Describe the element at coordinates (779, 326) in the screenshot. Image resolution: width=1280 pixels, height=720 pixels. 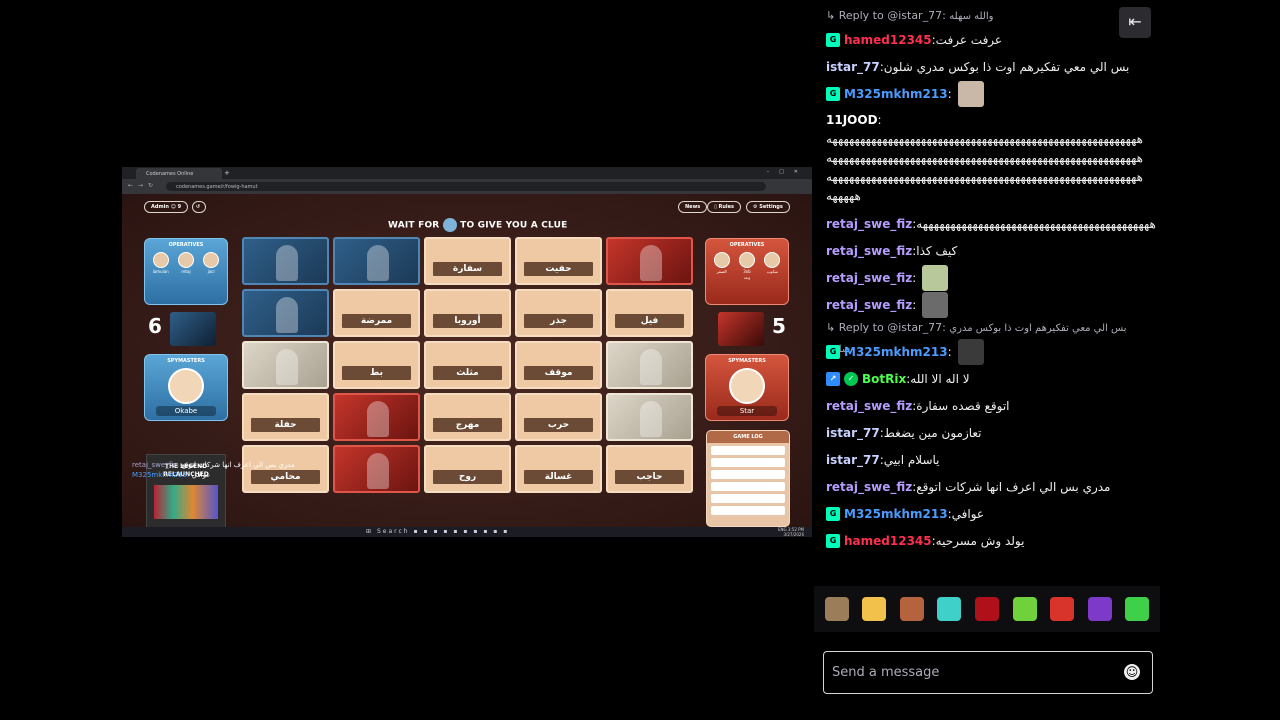
I see `red-score: 5` at that location.